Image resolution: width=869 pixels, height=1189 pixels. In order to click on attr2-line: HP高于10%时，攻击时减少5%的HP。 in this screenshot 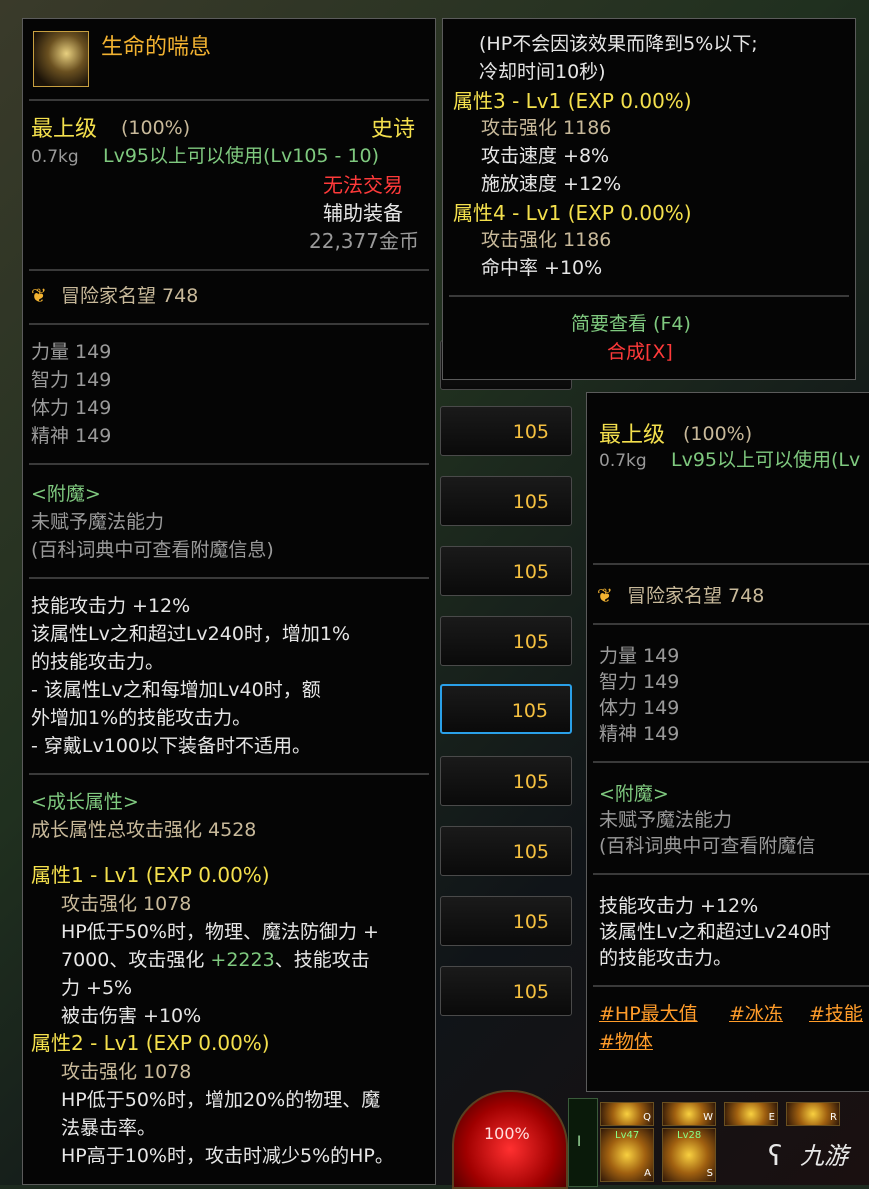, I will do `click(227, 1156)`.